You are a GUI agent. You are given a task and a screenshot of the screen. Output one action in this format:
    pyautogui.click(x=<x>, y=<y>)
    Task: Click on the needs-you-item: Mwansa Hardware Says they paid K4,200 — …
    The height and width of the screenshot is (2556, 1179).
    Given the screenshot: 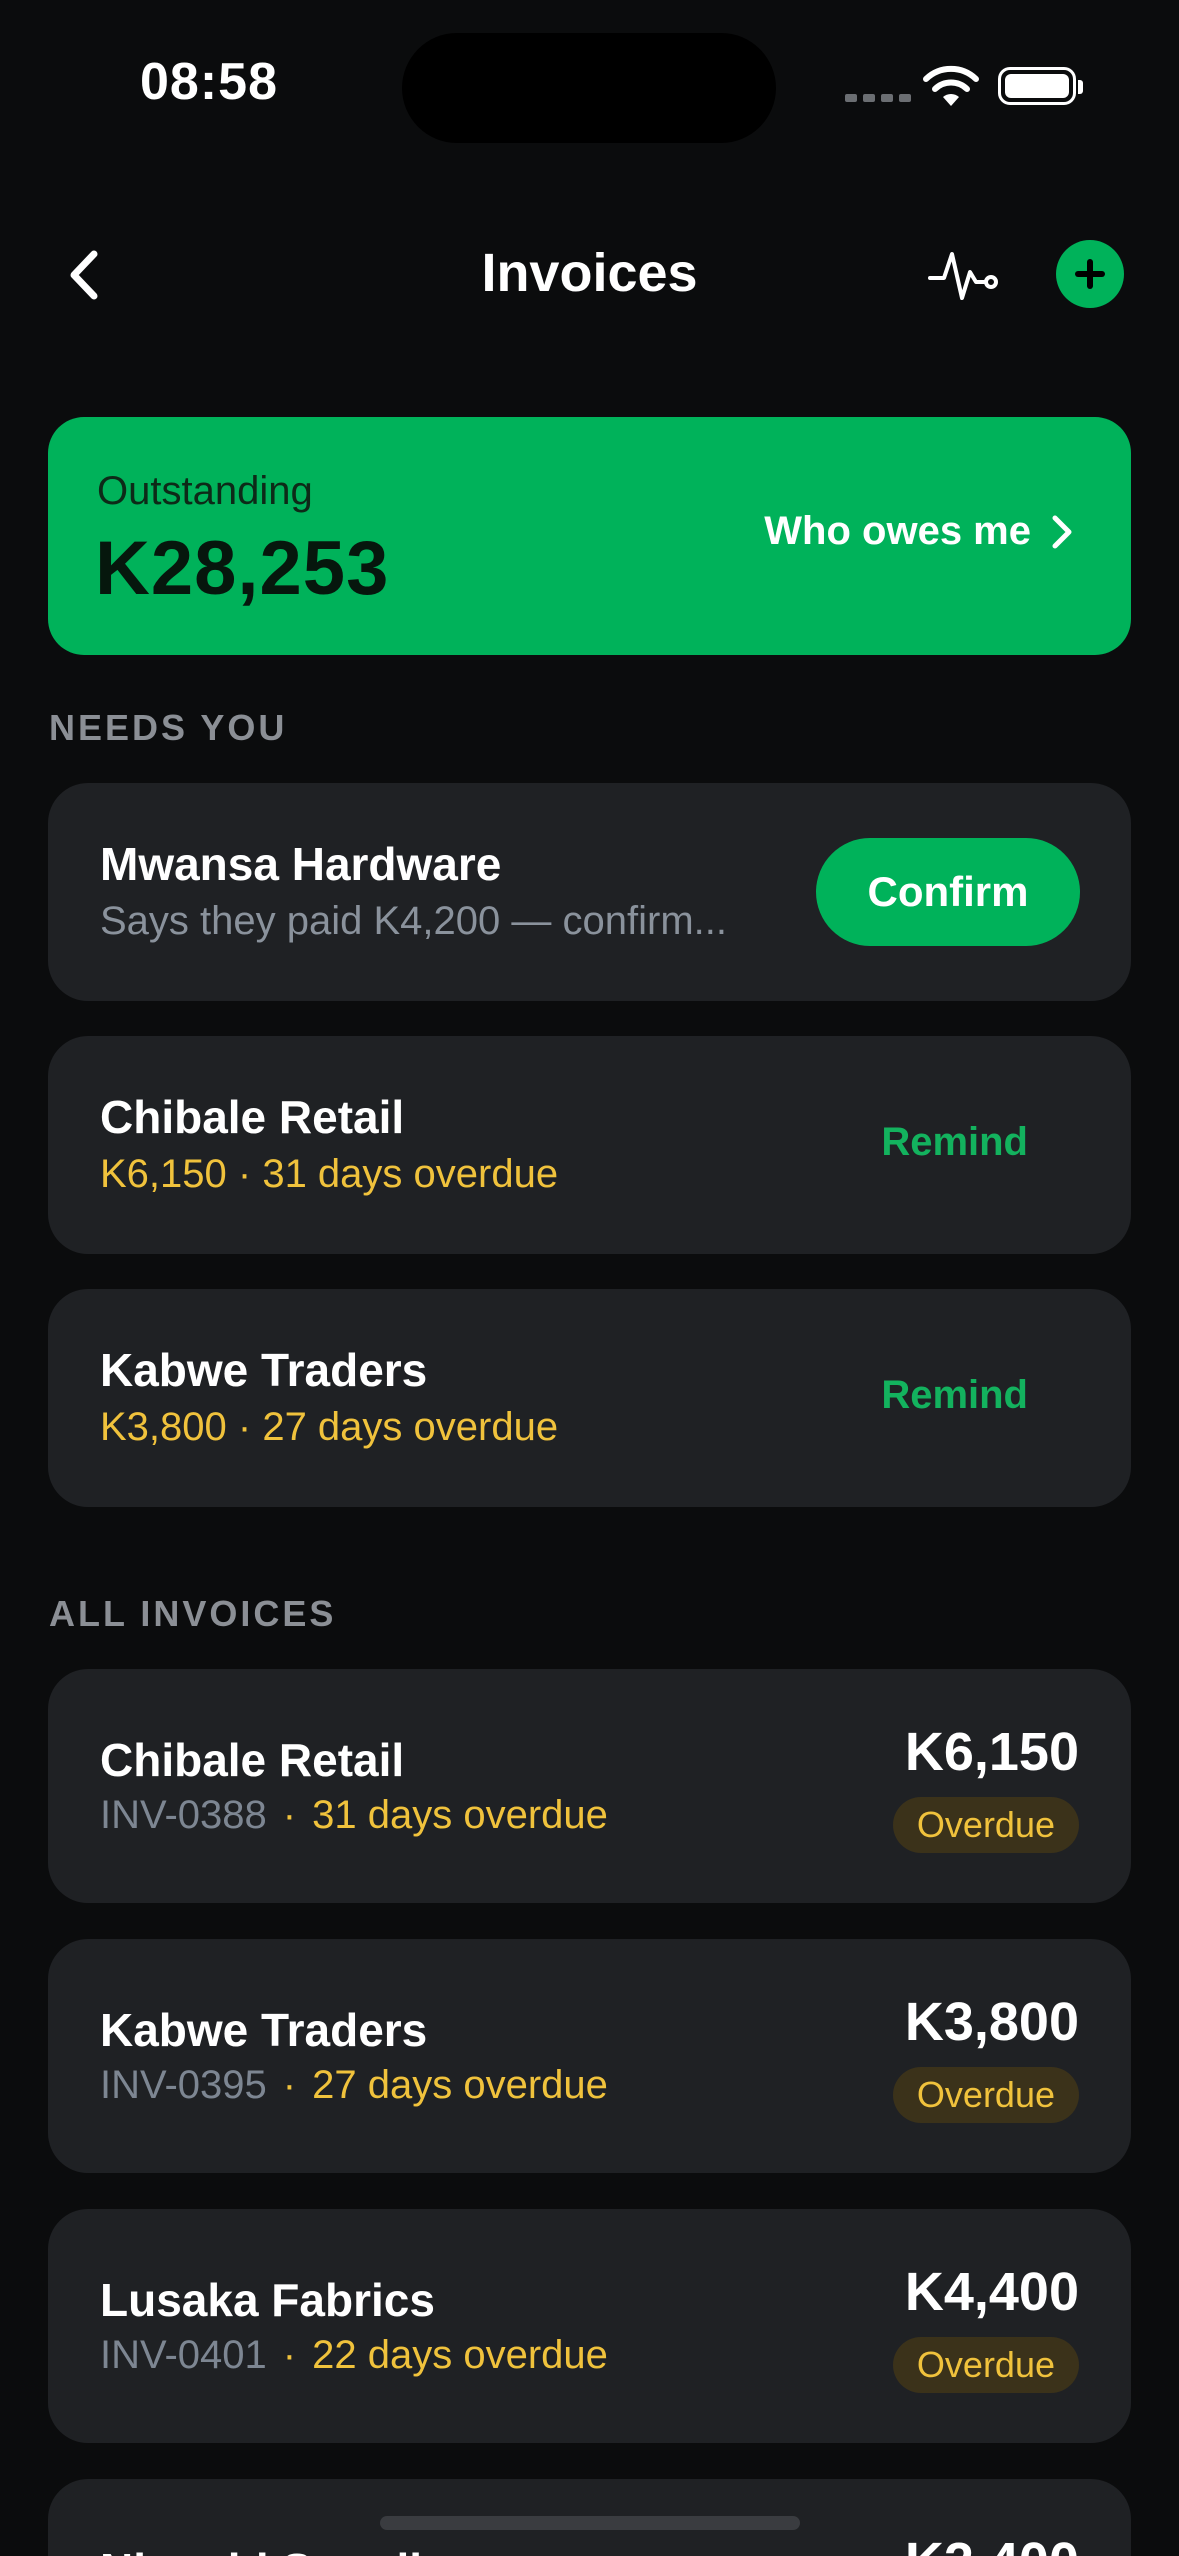 What is the action you would take?
    pyautogui.click(x=589, y=892)
    